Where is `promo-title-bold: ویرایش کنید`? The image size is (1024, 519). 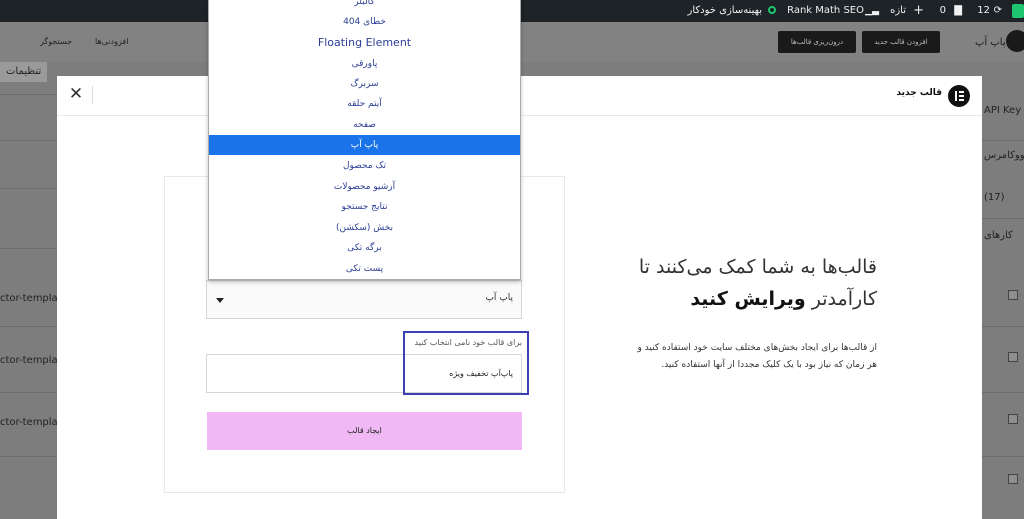 promo-title-bold: ویرایش کنید is located at coordinates (748, 299).